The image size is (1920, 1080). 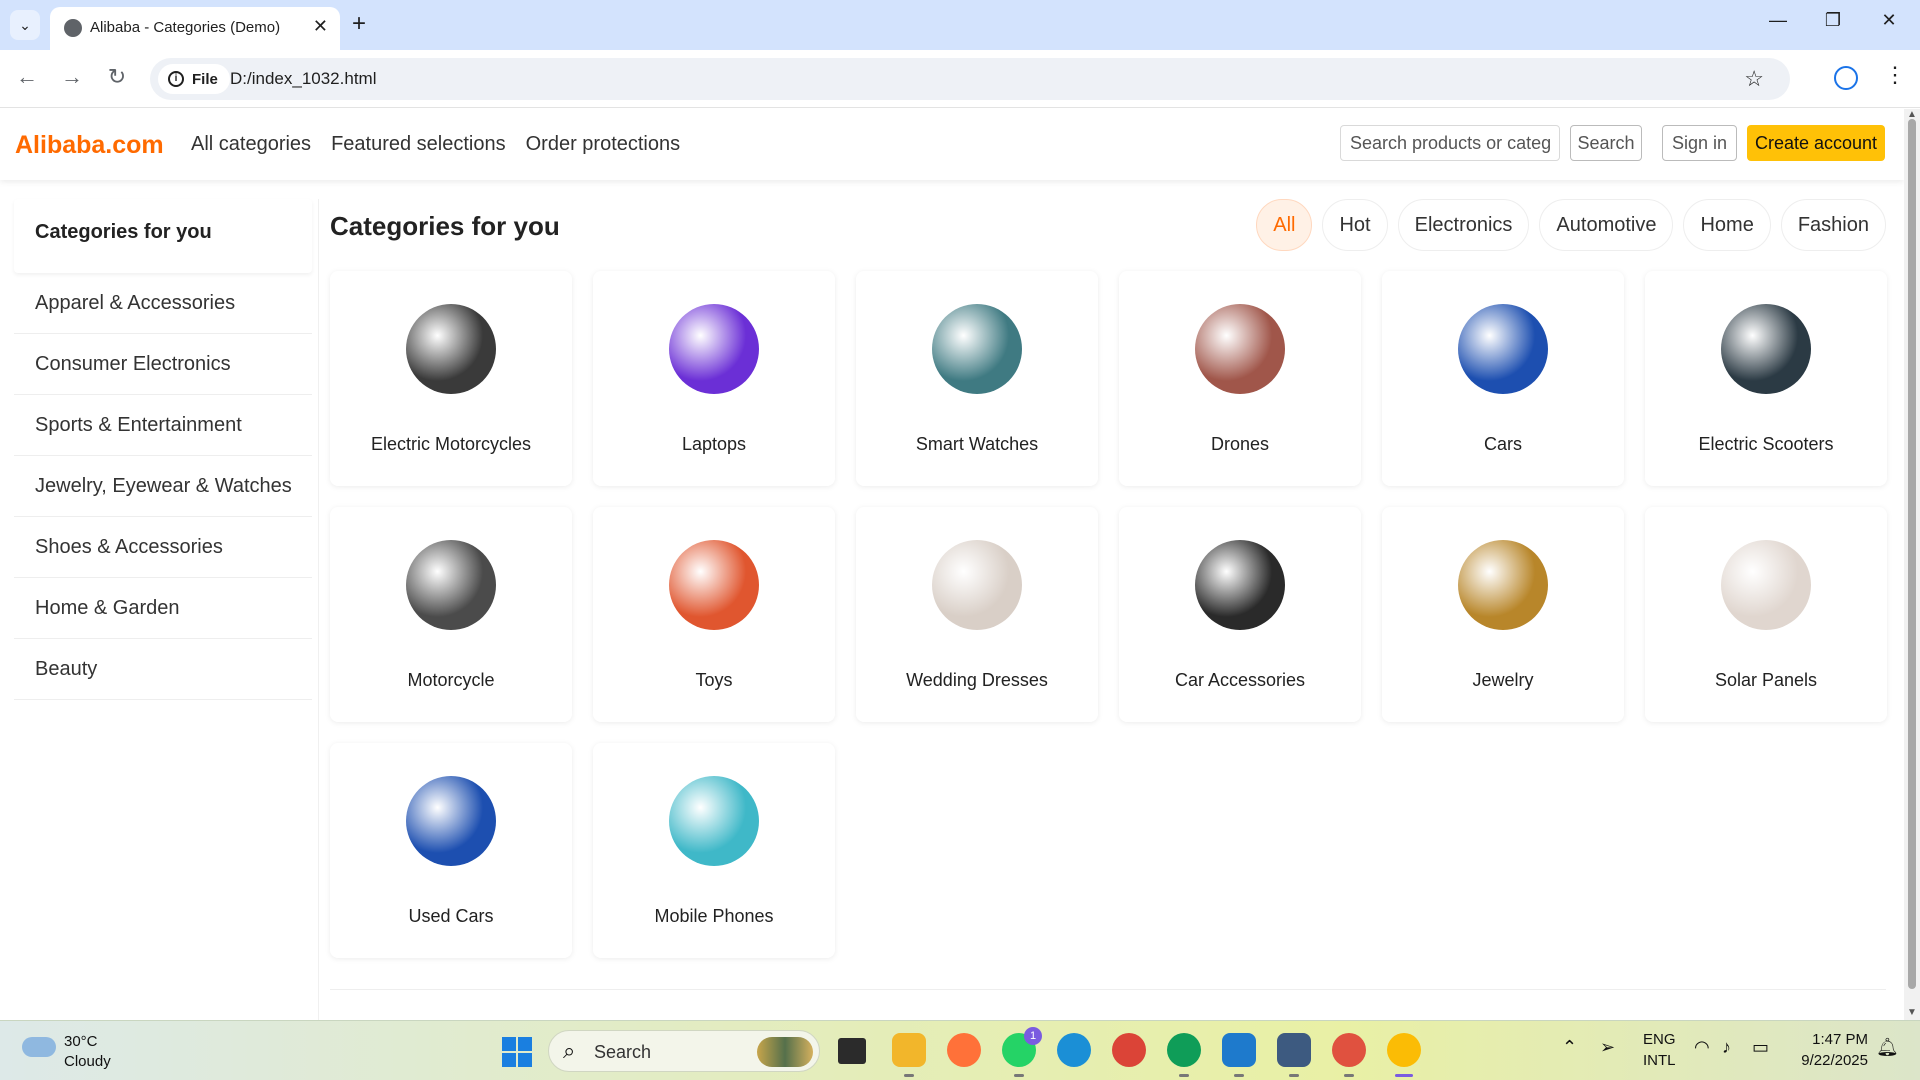 I want to click on browser-tab: Alibaba - Categories (Demo) ✕, so click(x=195, y=28).